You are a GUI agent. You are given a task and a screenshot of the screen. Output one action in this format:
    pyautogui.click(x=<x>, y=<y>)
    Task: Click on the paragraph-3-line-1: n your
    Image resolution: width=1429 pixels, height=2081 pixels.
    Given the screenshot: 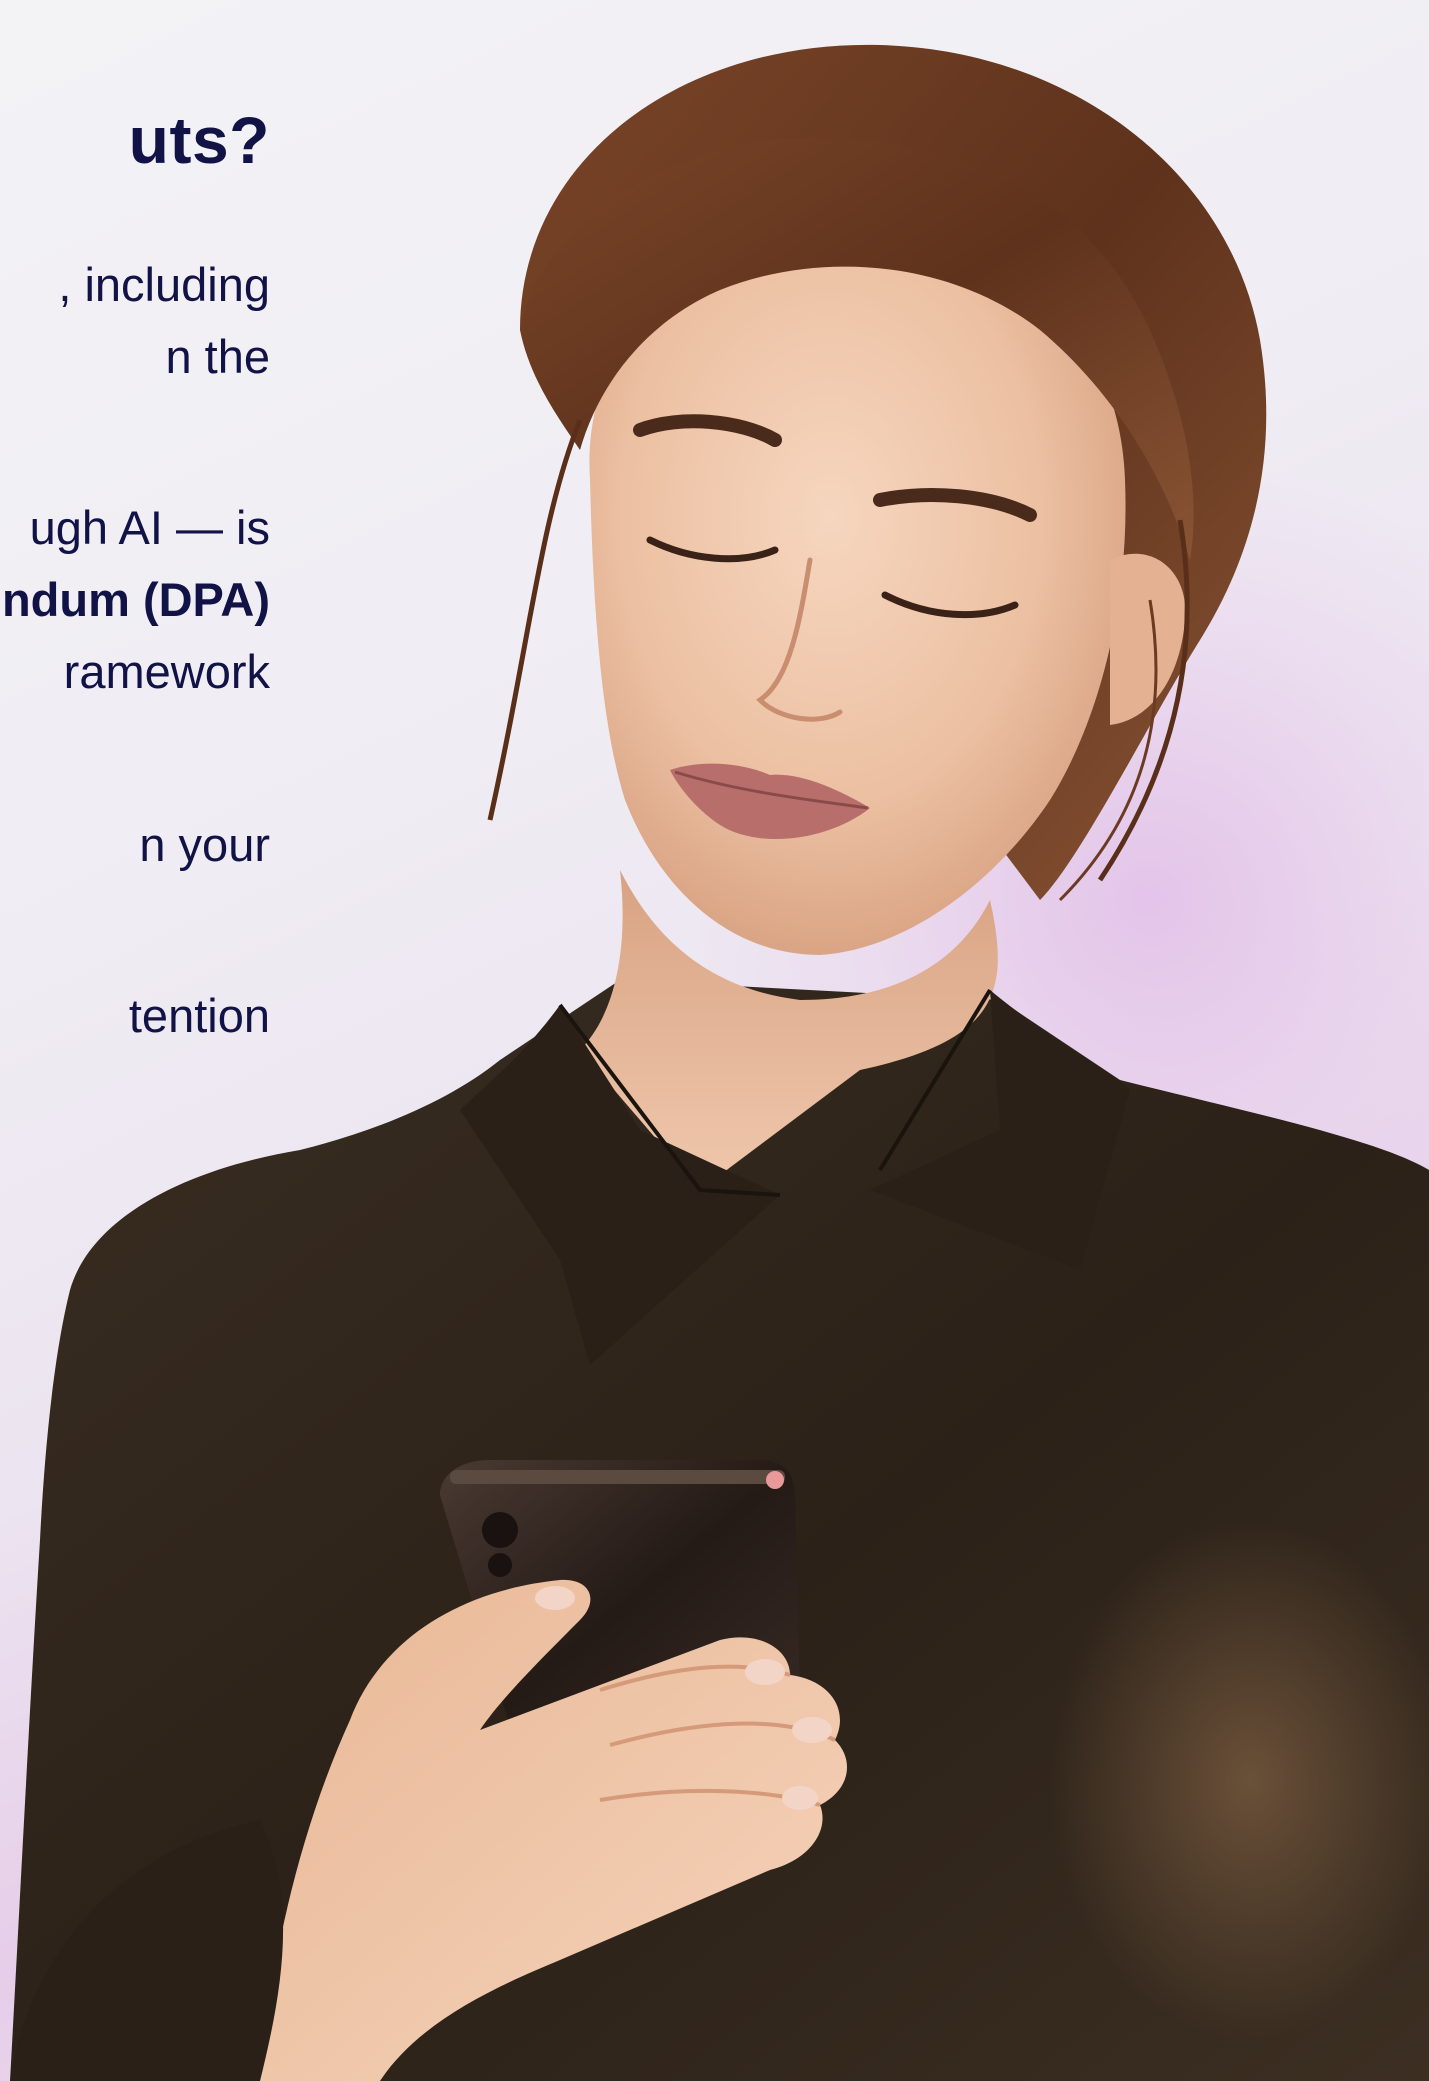 What is the action you would take?
    pyautogui.click(x=204, y=844)
    